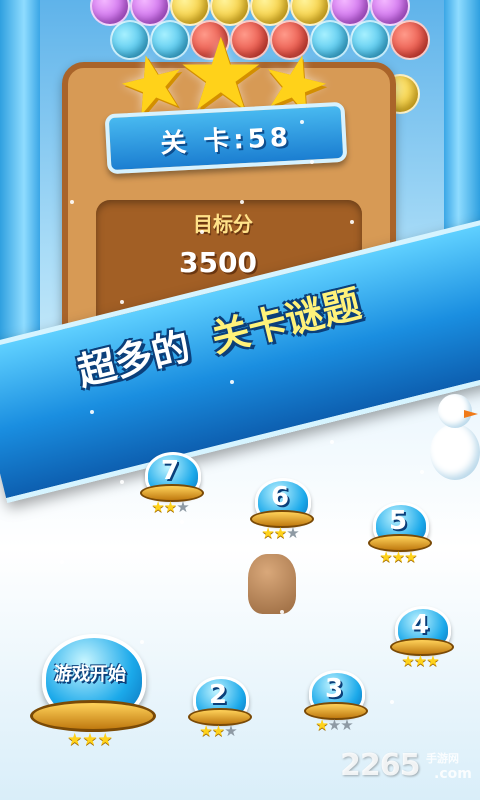 The width and height of the screenshot is (480, 800). What do you see at coordinates (380, 765) in the screenshot?
I see `watermark-number: 2265` at bounding box center [380, 765].